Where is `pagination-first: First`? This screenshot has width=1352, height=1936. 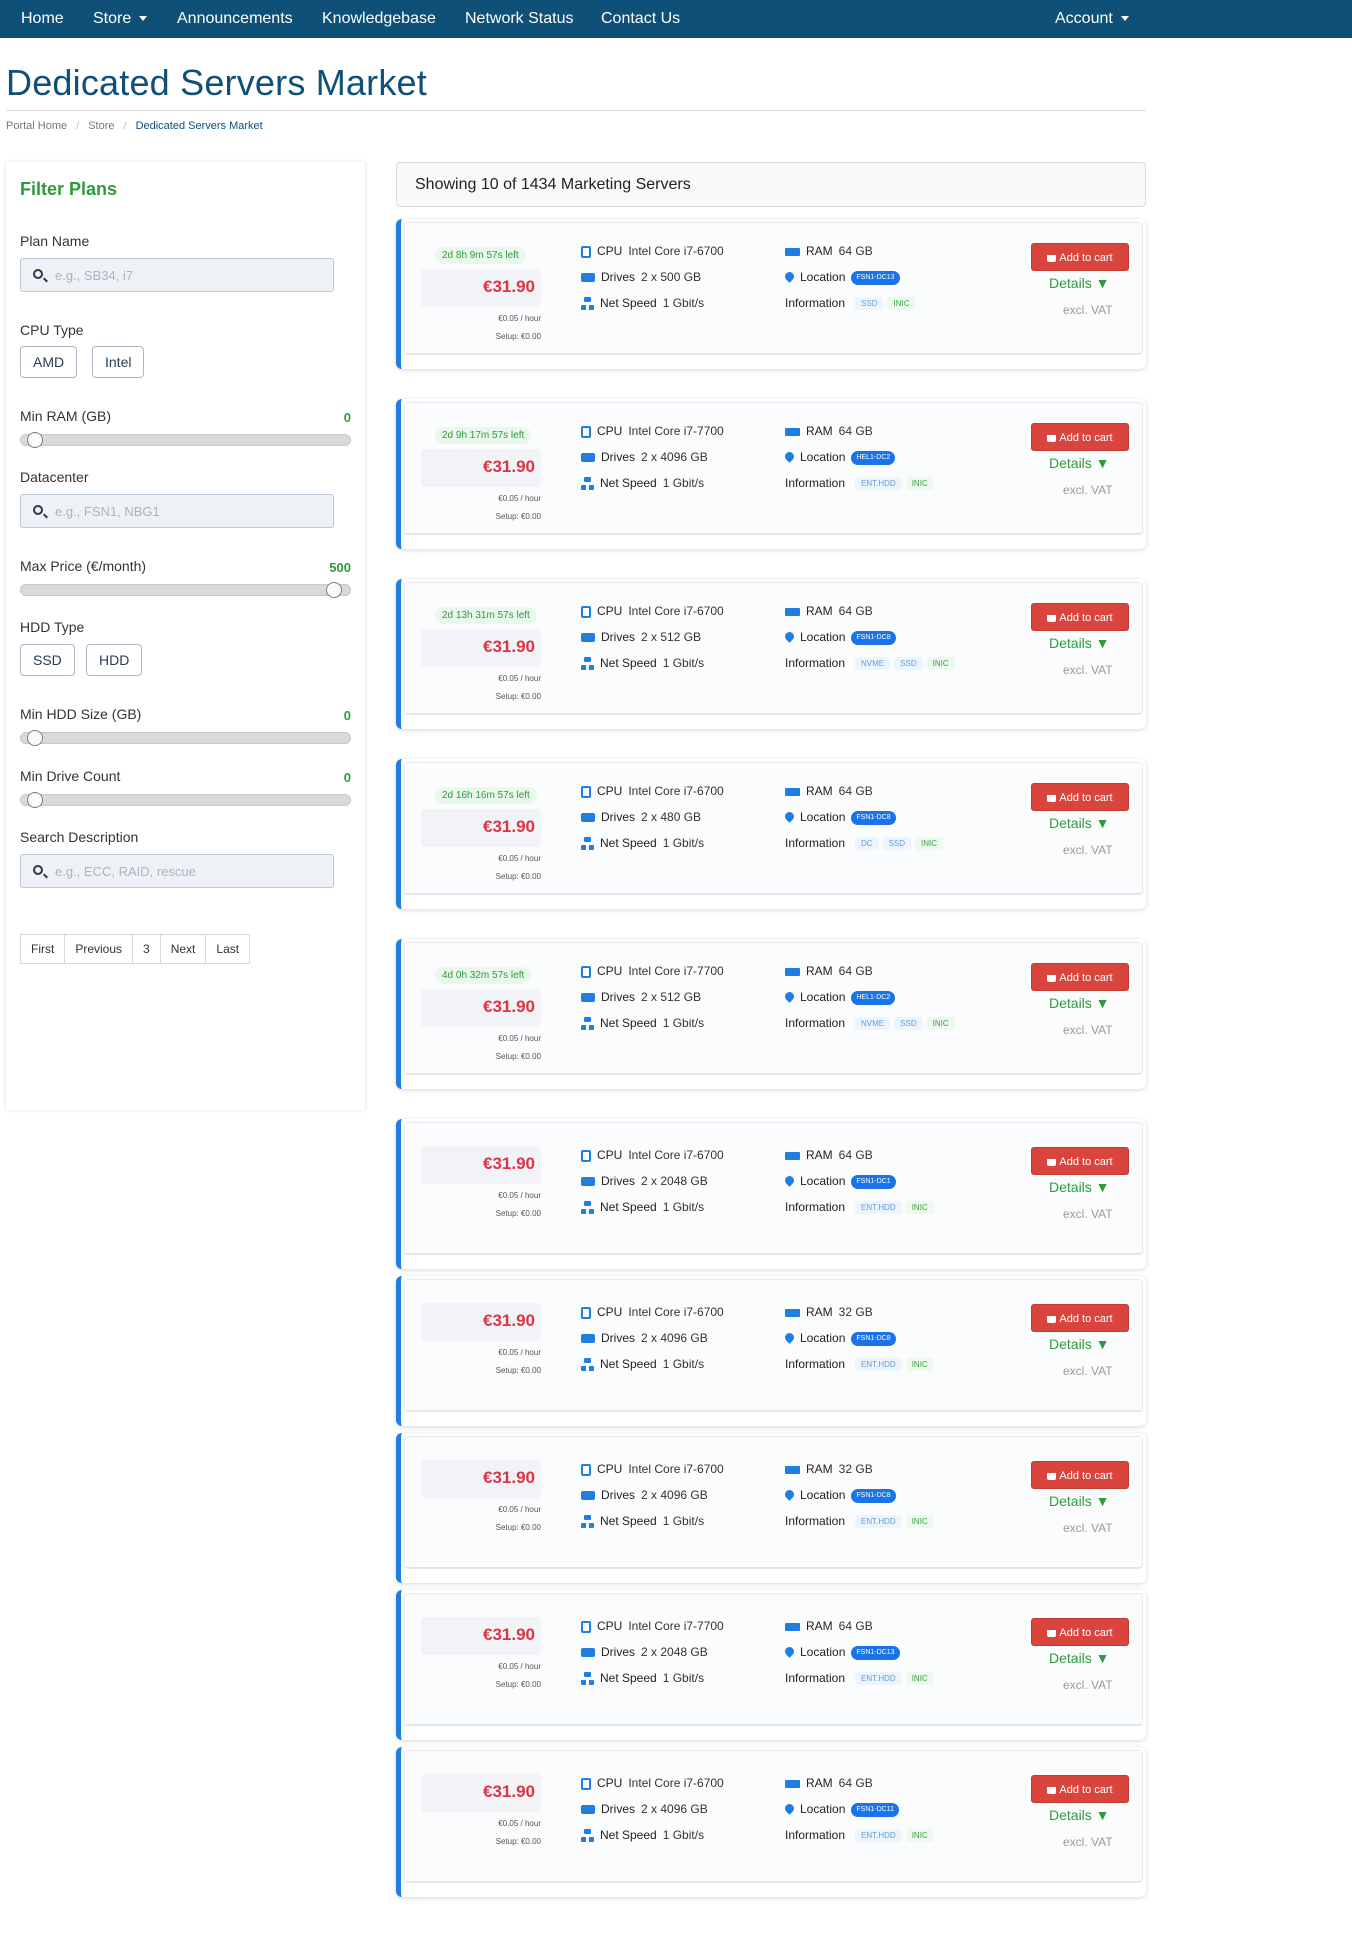 pagination-first: First is located at coordinates (43, 949).